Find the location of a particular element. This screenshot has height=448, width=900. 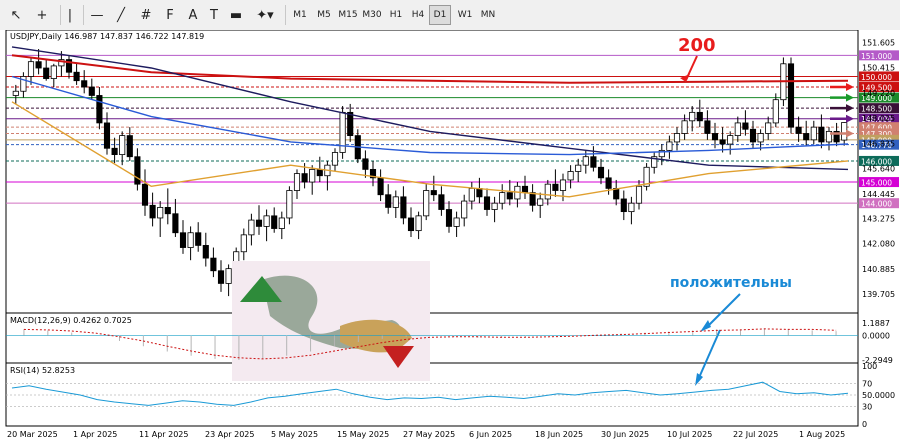

x-tick-label: 15 May 2025 is located at coordinates (363, 434).